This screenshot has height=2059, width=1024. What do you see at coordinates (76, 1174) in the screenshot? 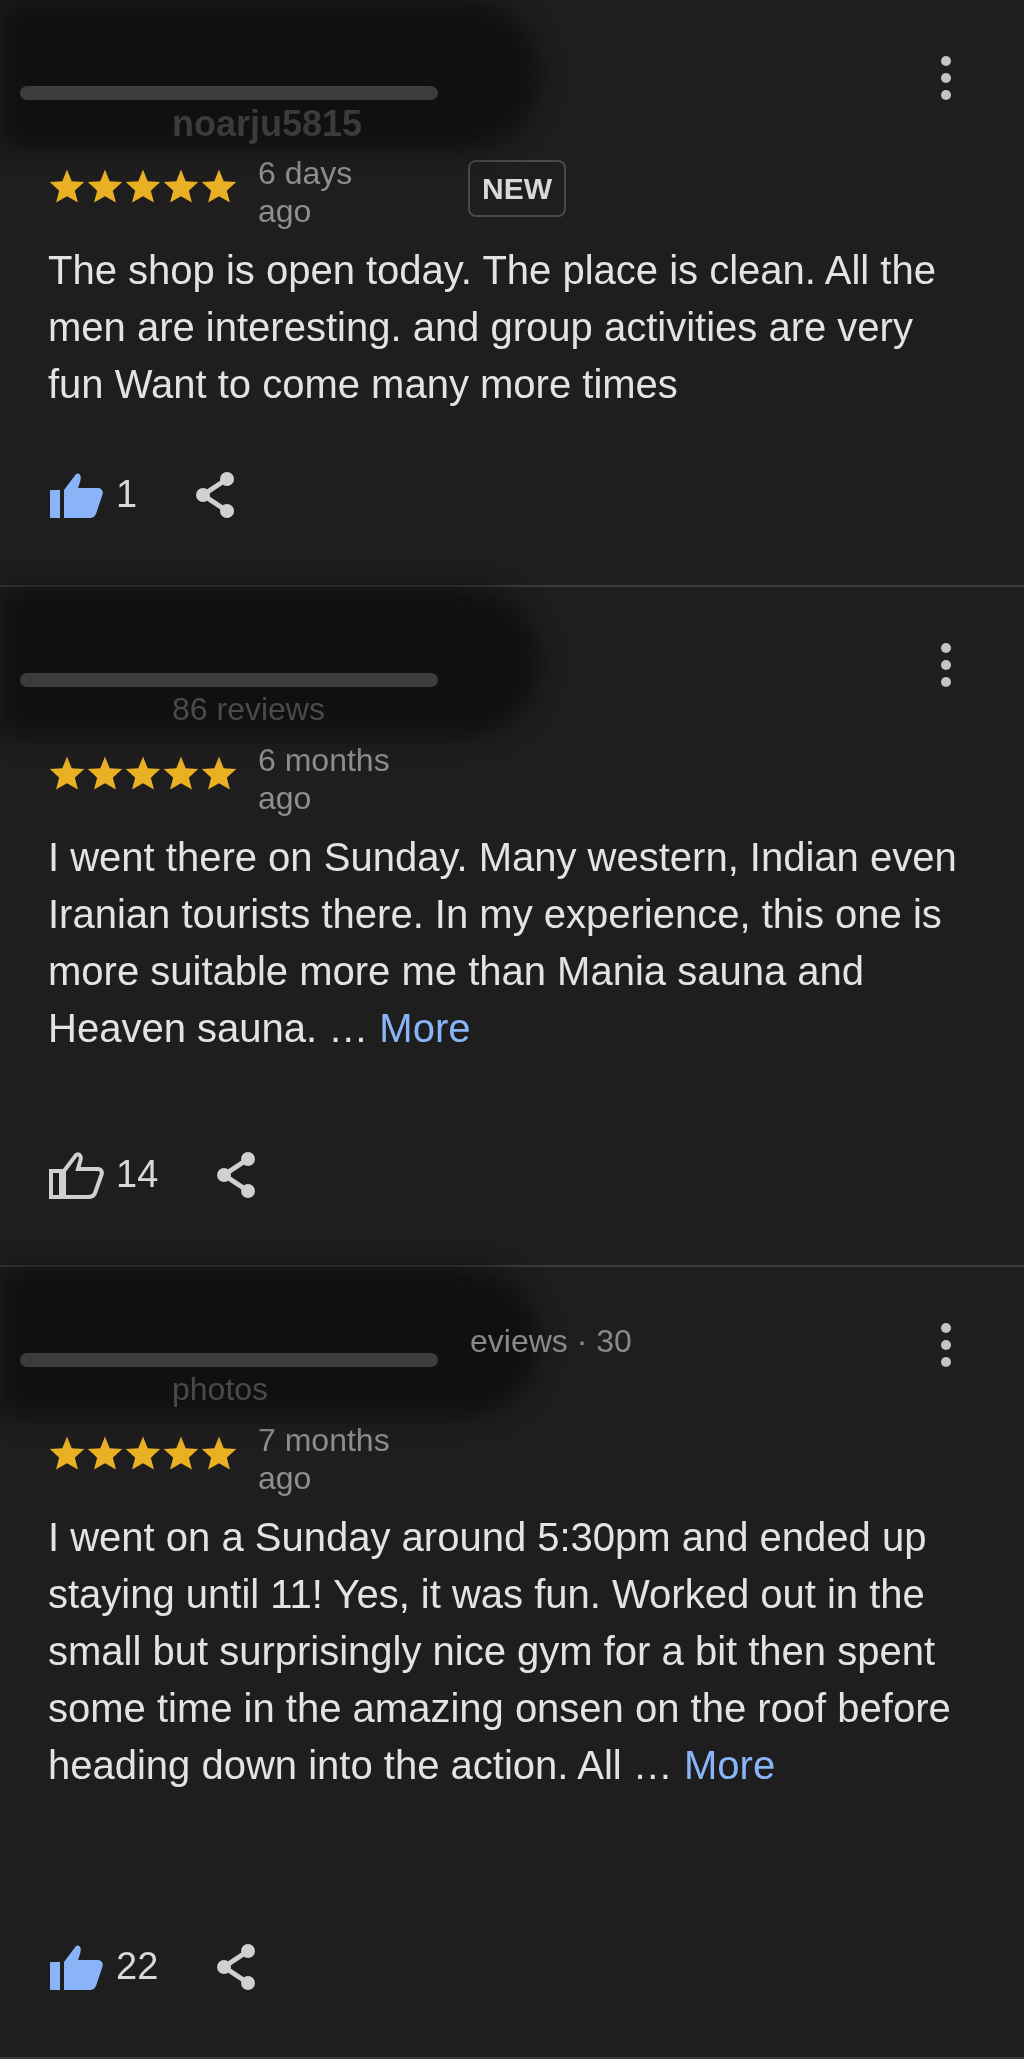
I see `thumbs-up-icon` at bounding box center [76, 1174].